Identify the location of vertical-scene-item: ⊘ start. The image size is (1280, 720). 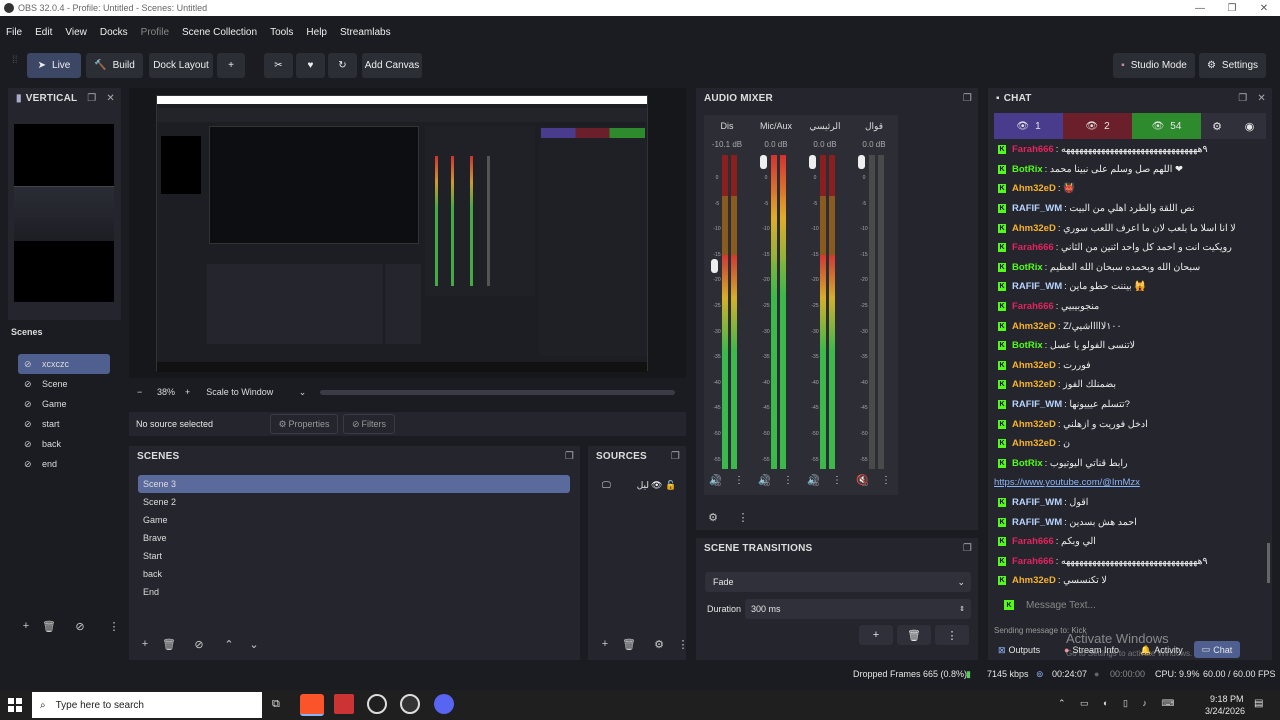
(64, 424).